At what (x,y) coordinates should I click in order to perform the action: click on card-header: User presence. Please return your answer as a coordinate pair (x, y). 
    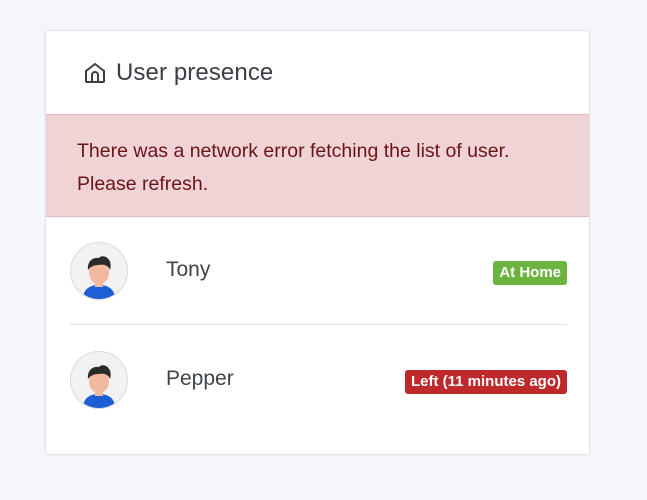
    Looking at the image, I should click on (317, 72).